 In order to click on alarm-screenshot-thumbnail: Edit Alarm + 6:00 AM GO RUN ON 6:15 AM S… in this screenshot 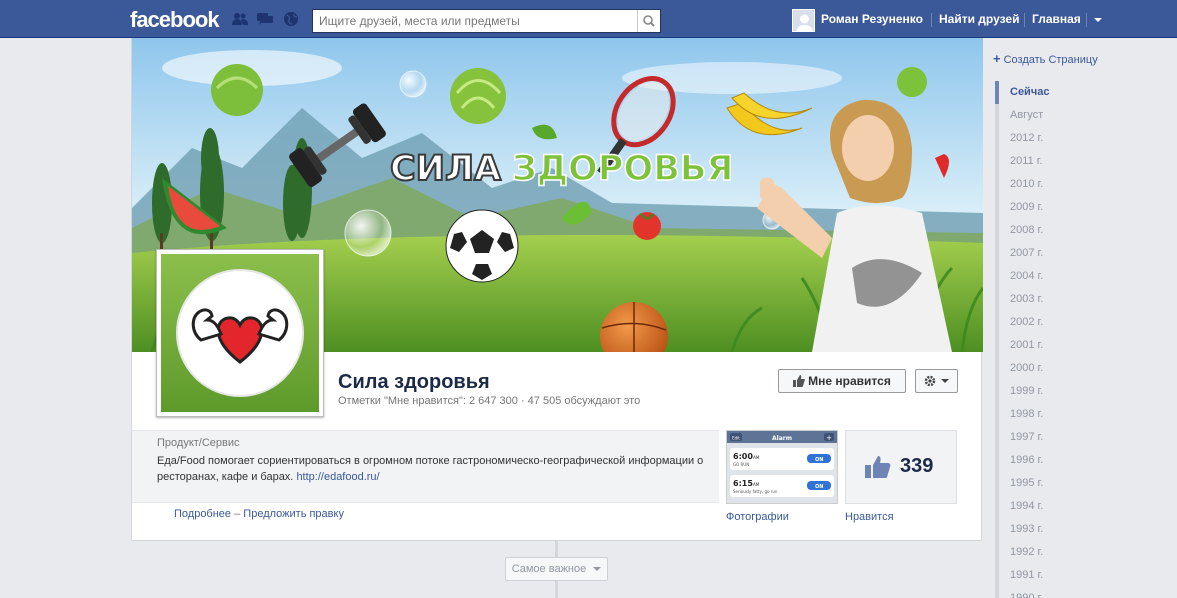, I will do `click(782, 467)`.